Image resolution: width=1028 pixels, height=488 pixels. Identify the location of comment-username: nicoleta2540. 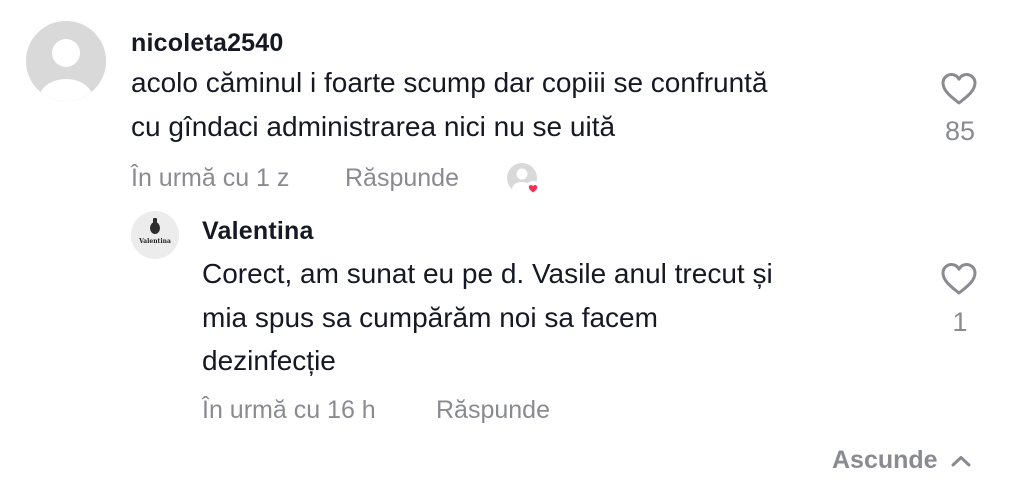
(207, 43).